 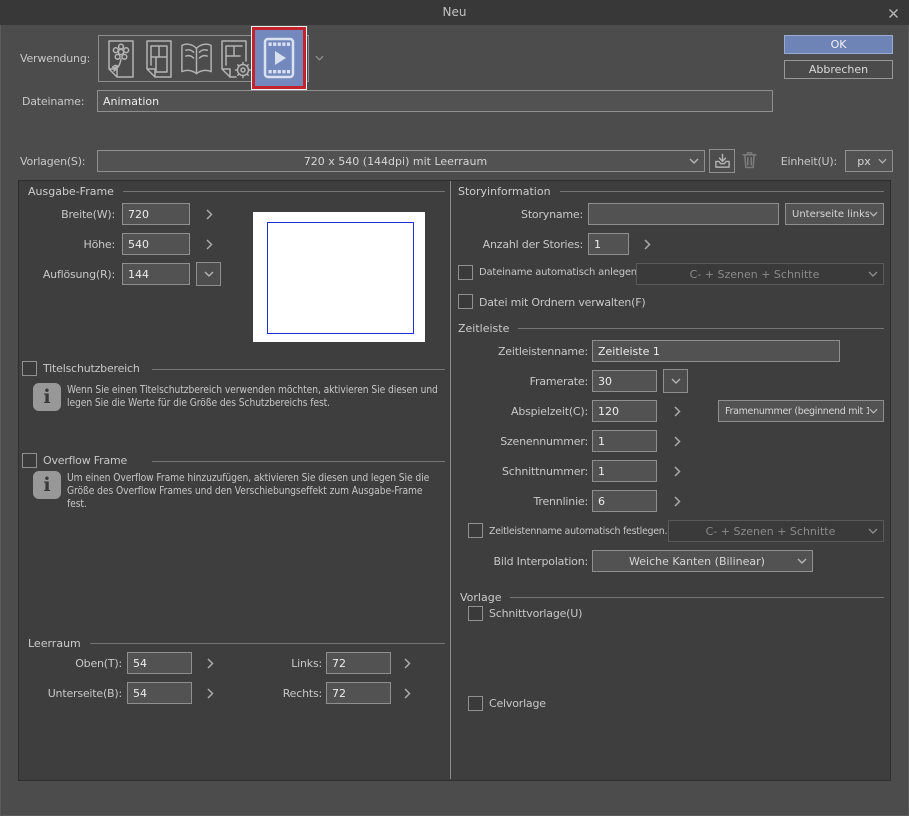 I want to click on margin-top-label: Oben(T):, so click(x=98, y=663).